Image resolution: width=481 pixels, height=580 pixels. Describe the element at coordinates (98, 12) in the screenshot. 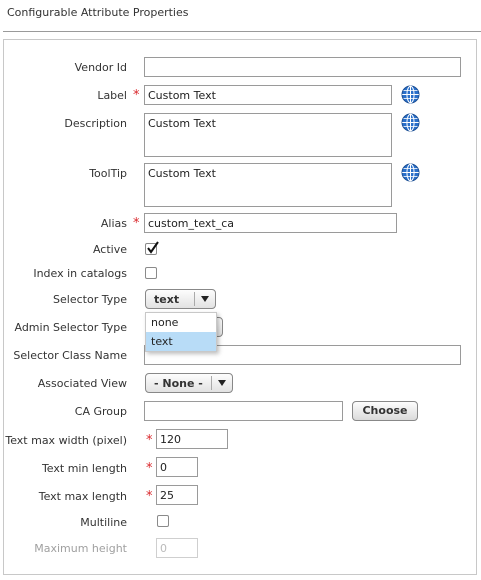

I see `page-title: Configurable Attribute Properties` at that location.